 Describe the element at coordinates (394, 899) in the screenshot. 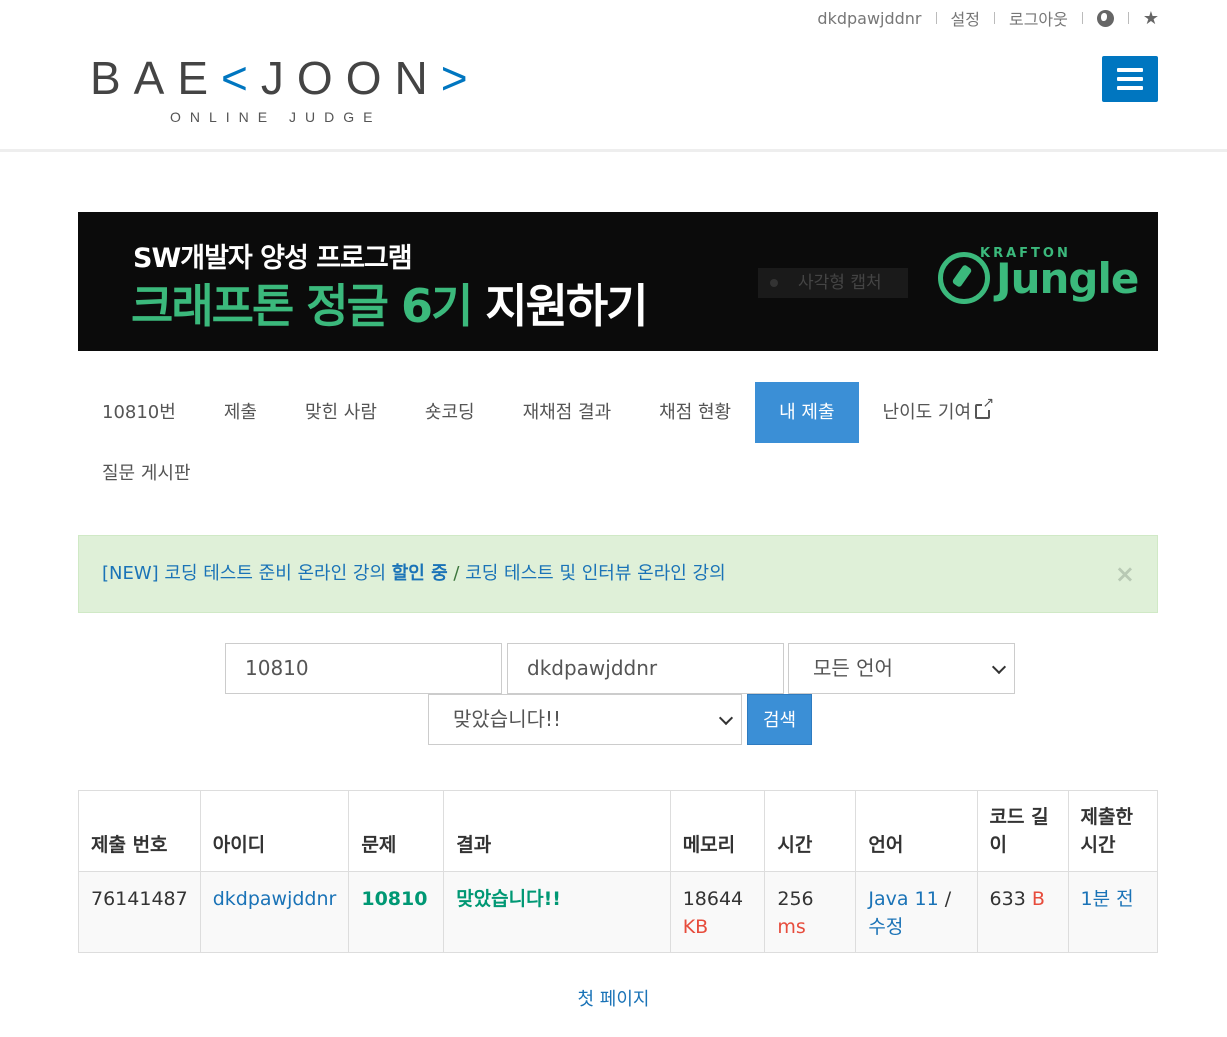

I see `problem-link: 10810` at that location.